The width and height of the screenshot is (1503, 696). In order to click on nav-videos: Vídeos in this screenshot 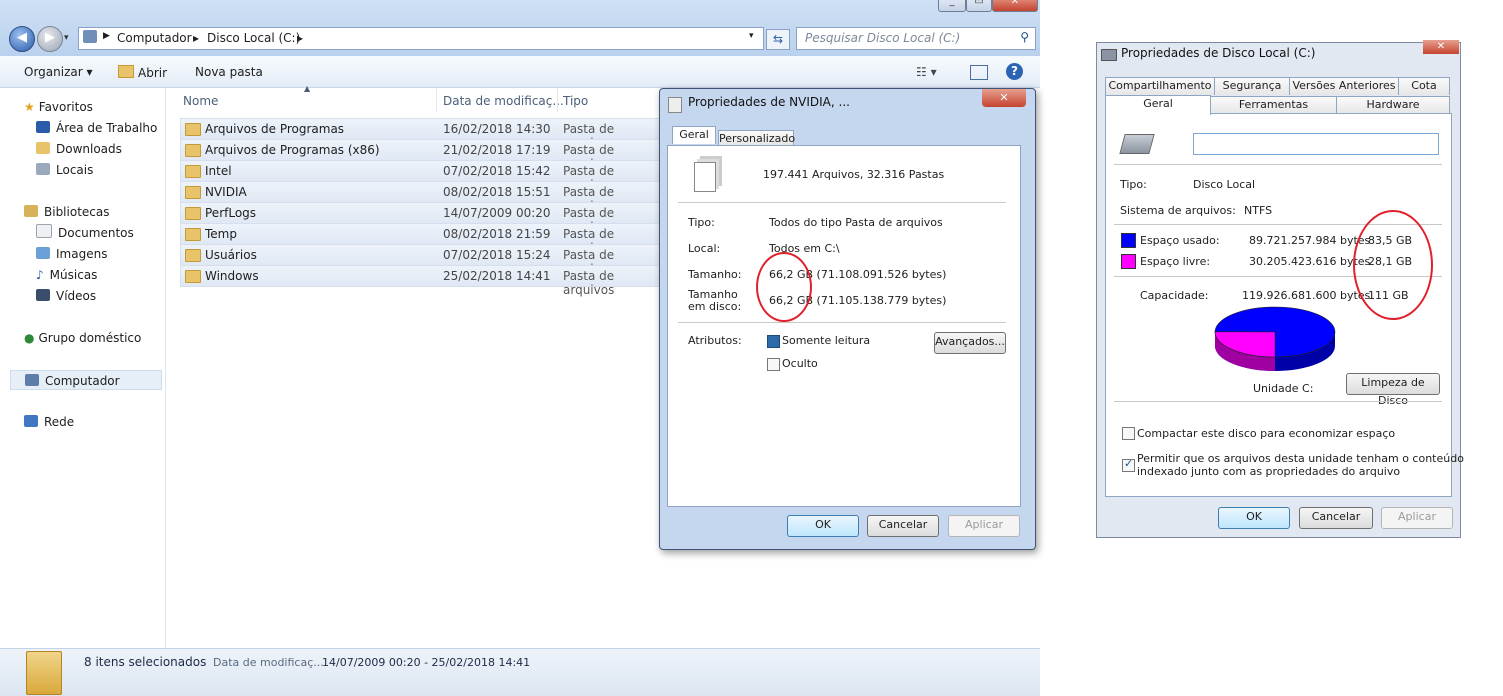, I will do `click(66, 296)`.